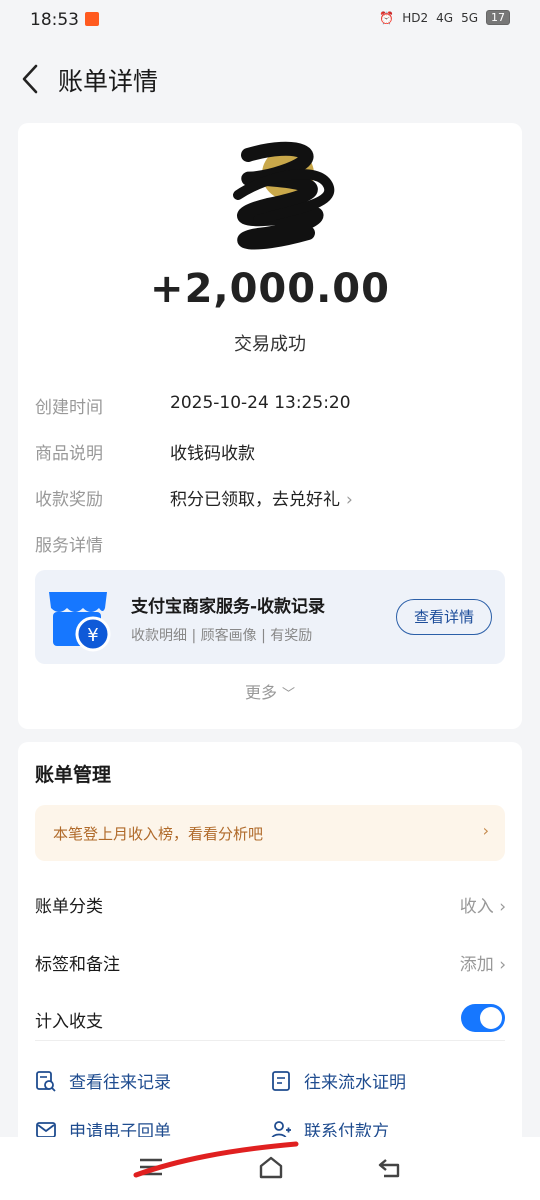  I want to click on shop-icon: ¥, so click(80, 622).